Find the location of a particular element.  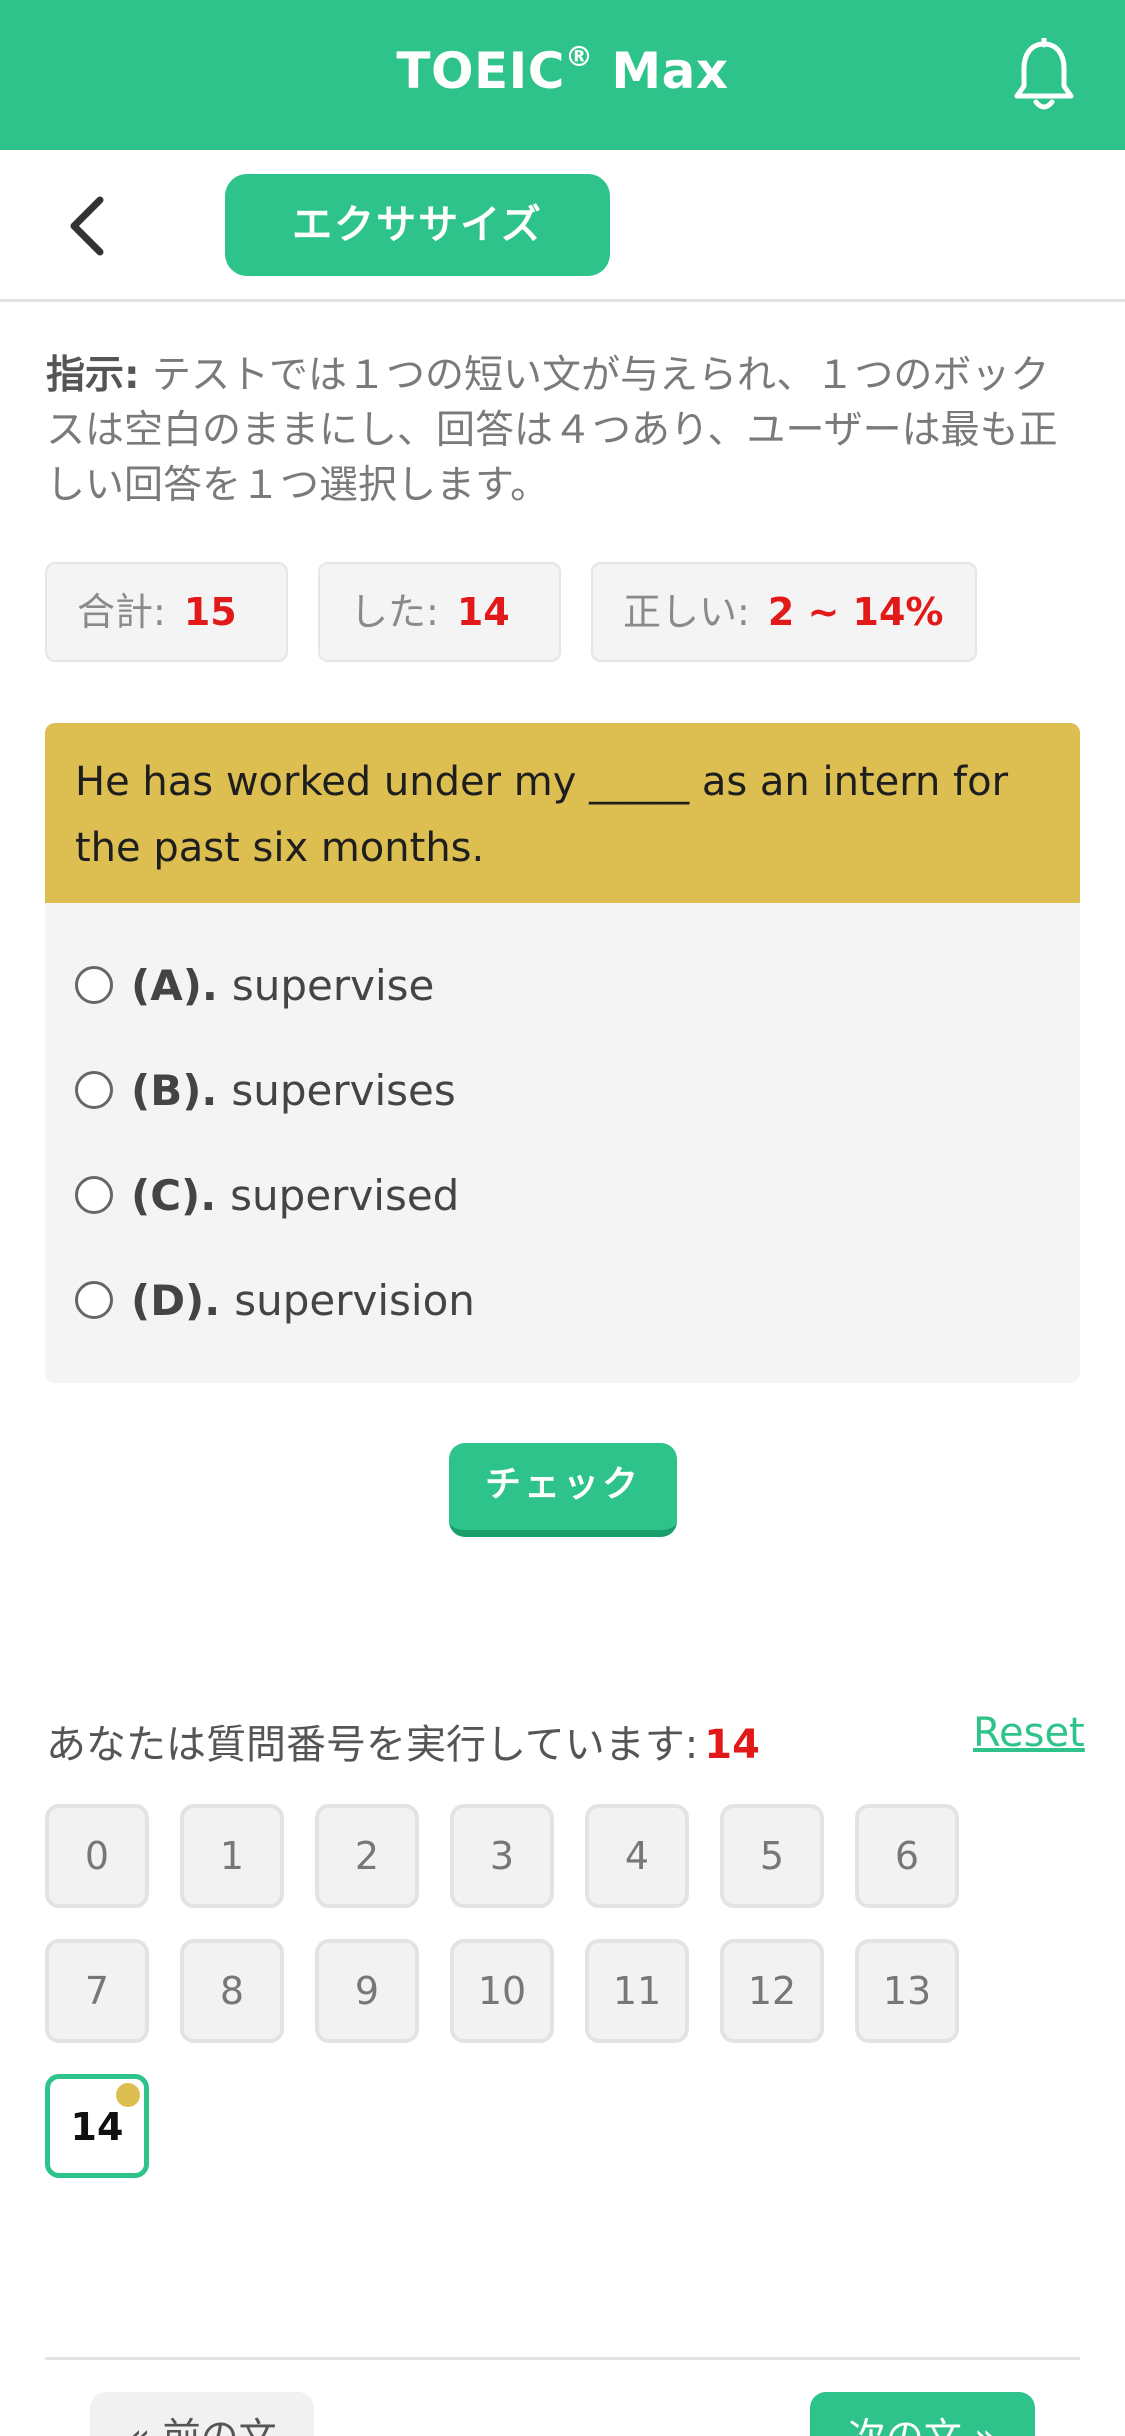

question-number-5: 5 is located at coordinates (772, 1856).